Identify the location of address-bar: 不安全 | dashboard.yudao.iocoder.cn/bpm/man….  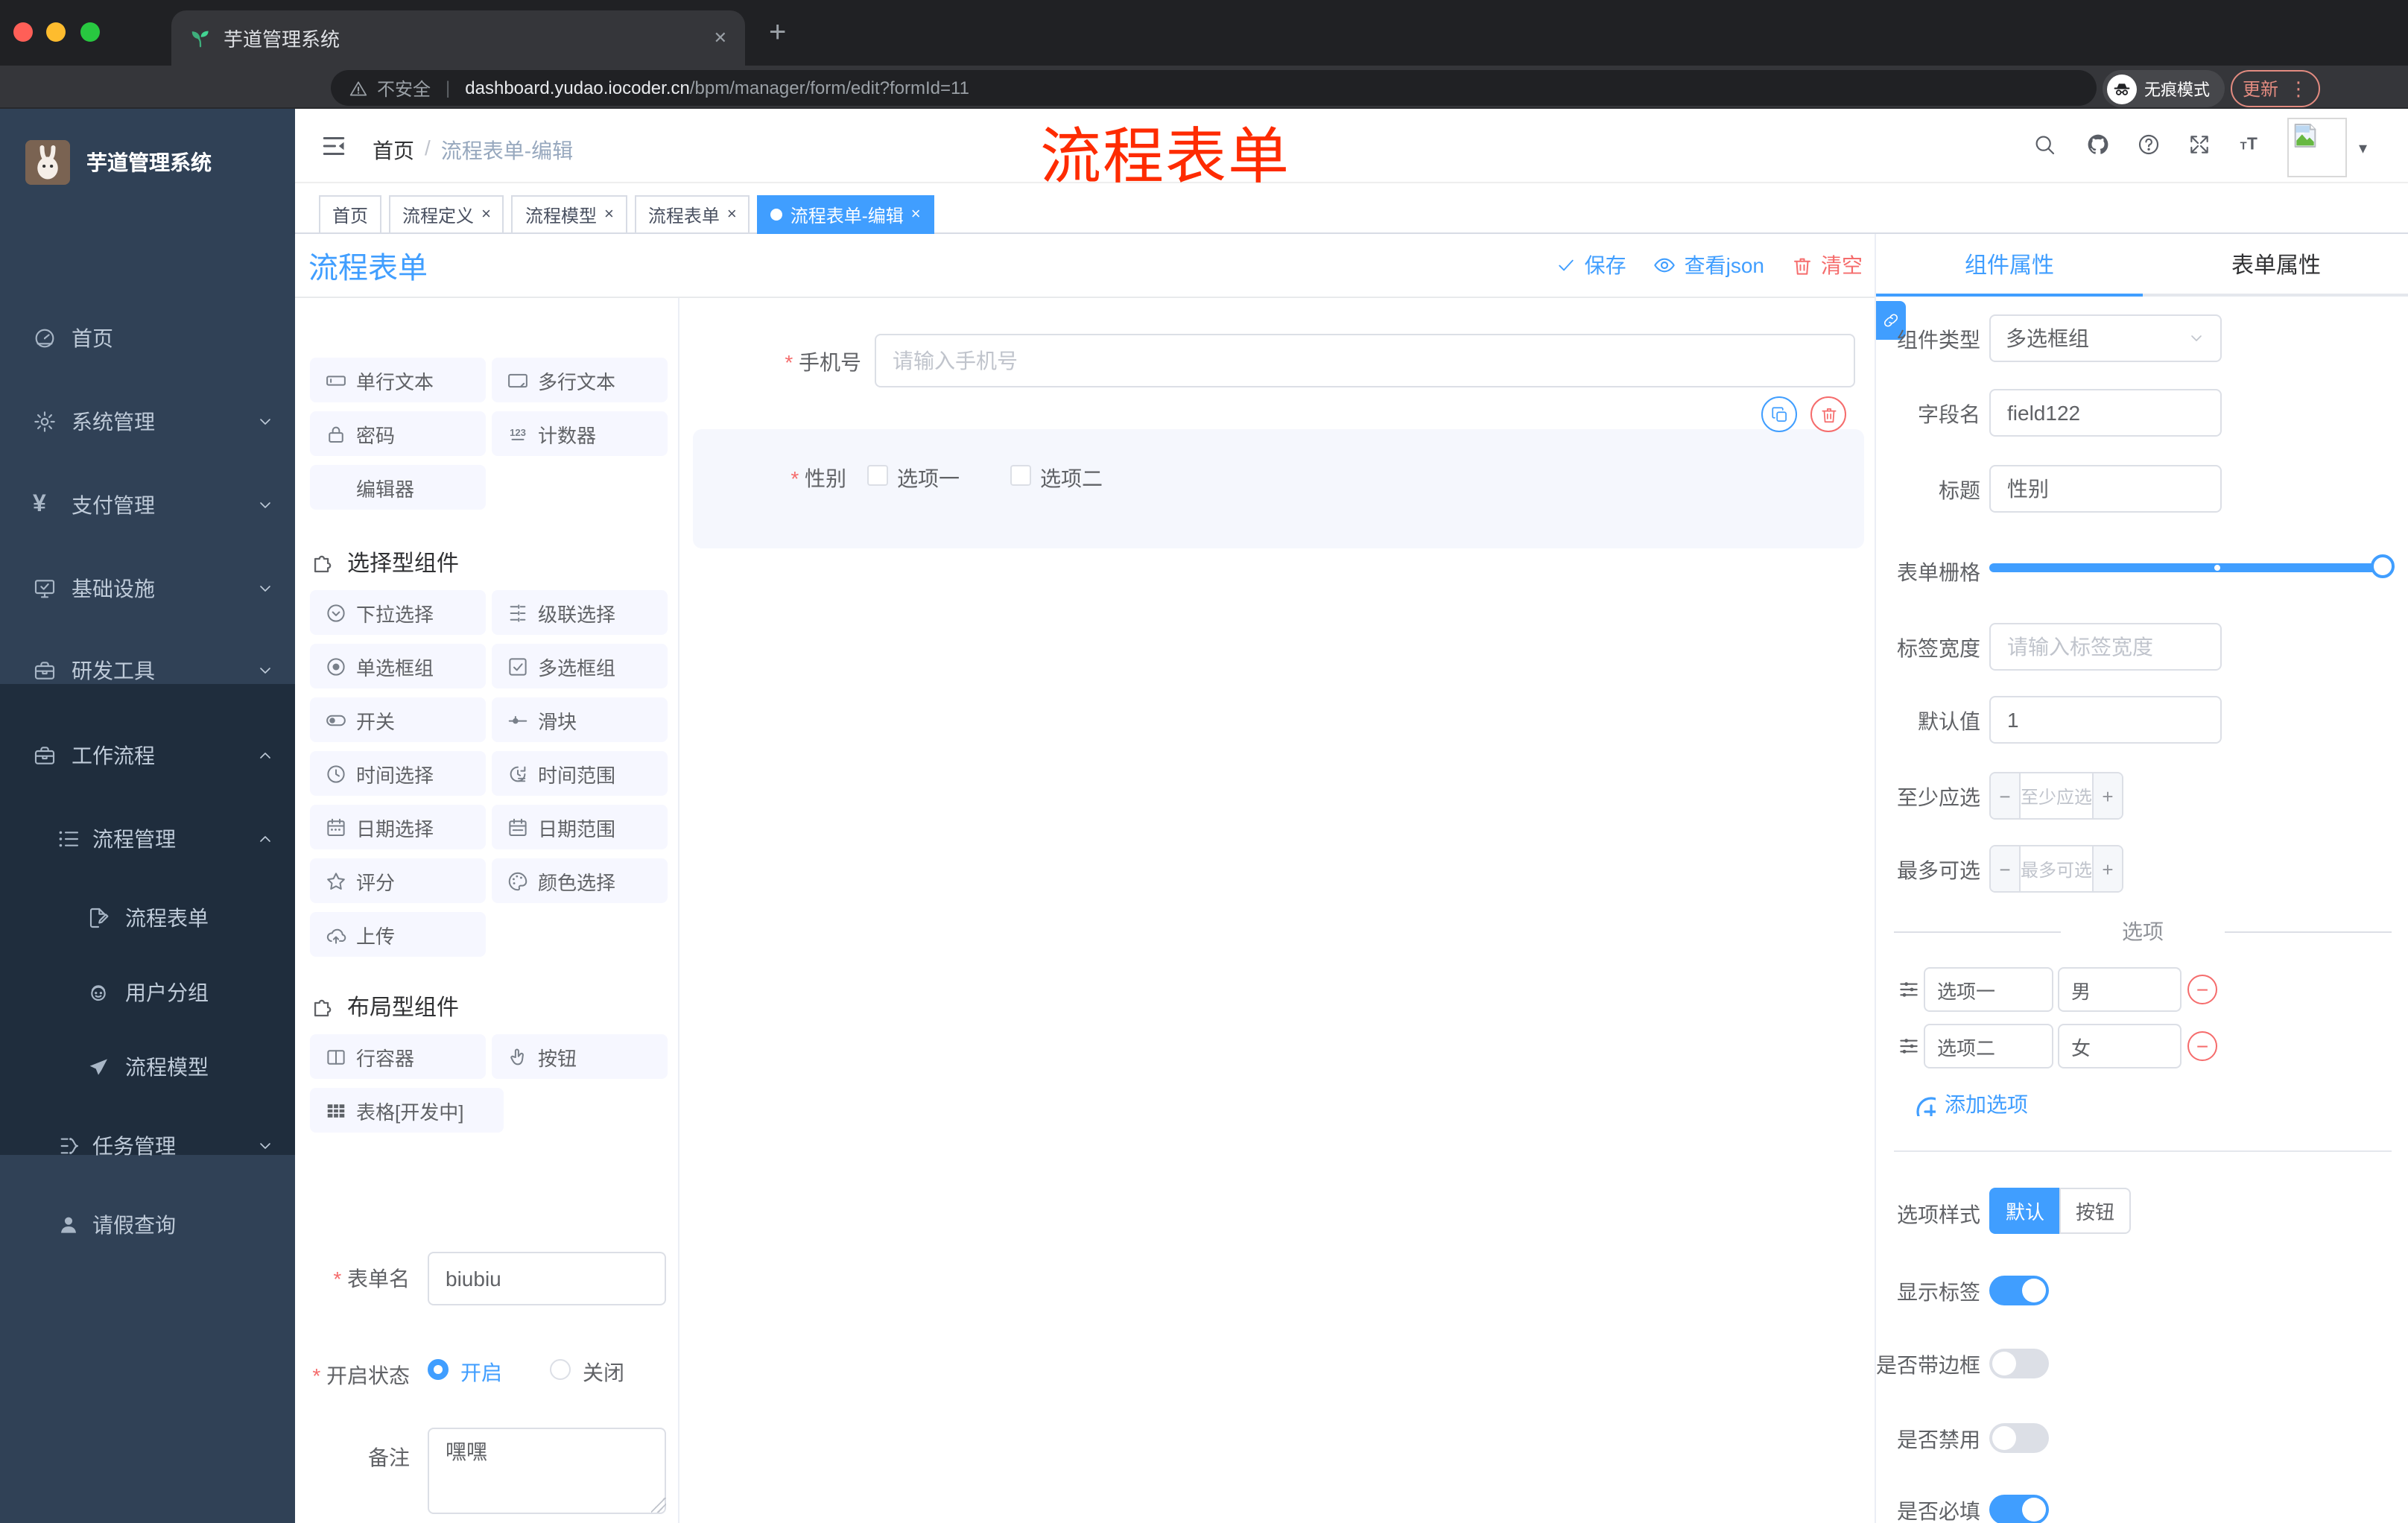
(1214, 88).